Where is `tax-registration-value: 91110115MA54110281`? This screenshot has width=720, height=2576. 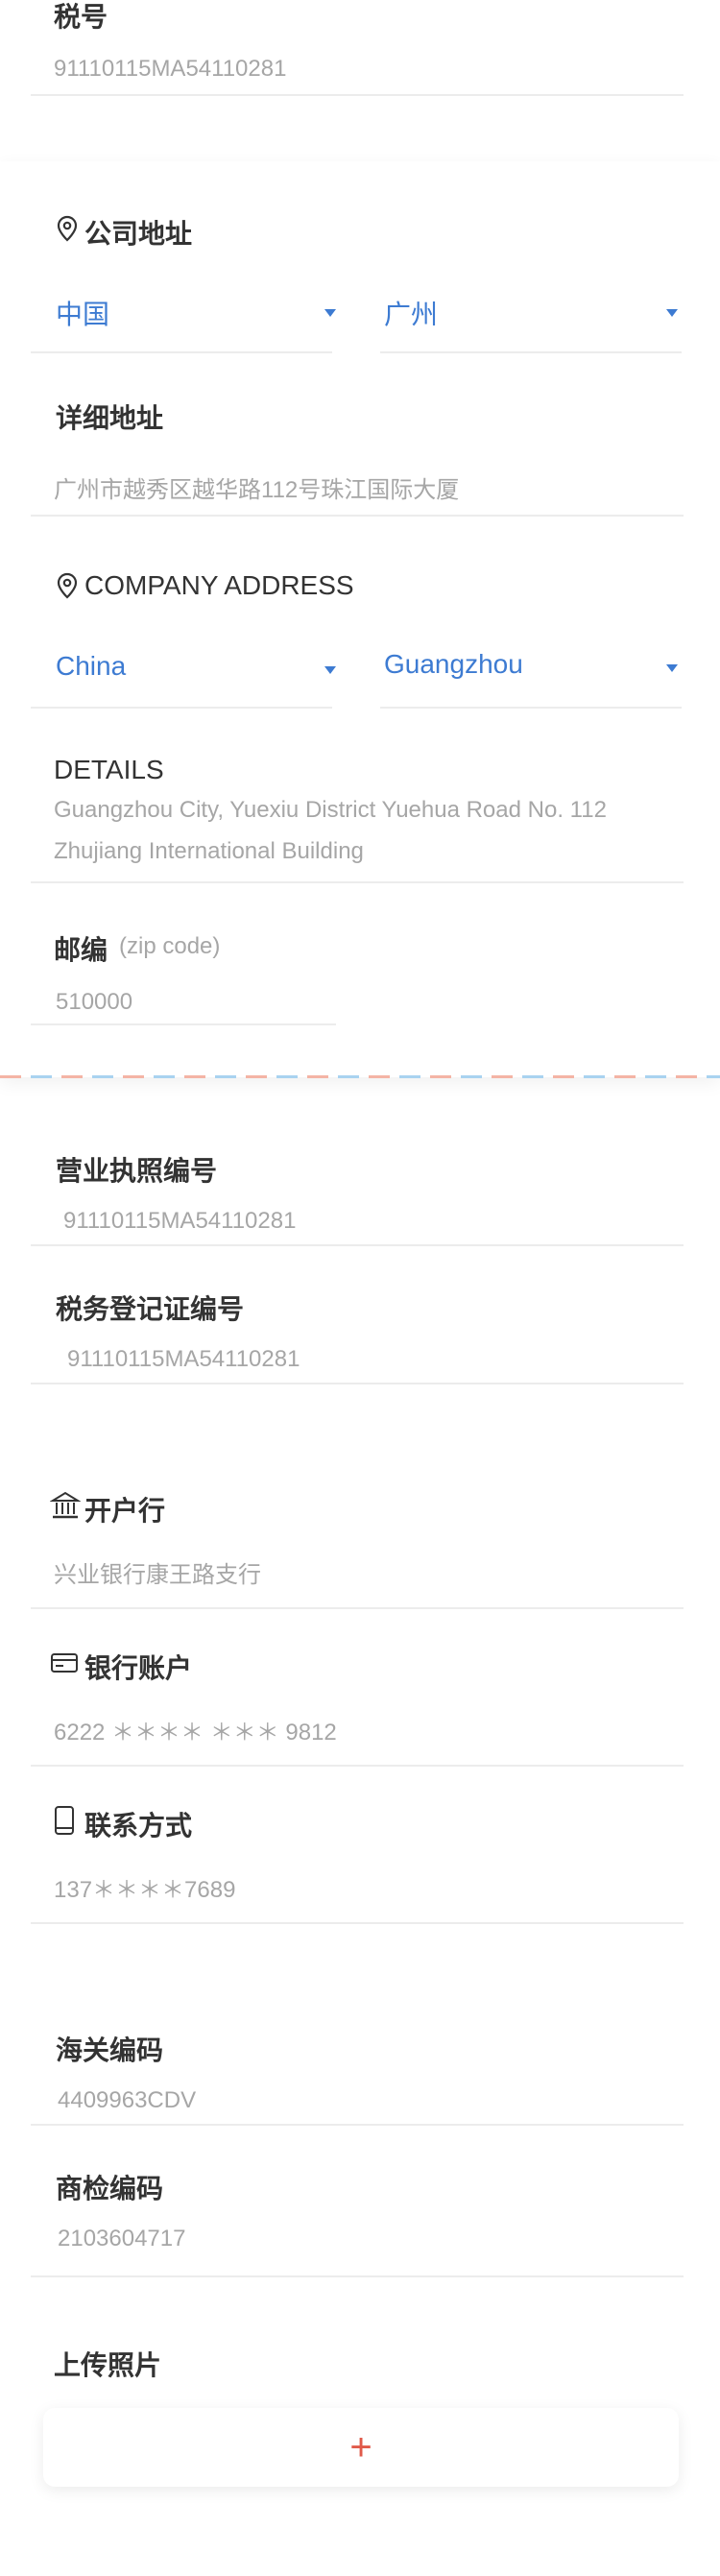
tax-registration-value: 91110115MA54110281 is located at coordinates (183, 1359).